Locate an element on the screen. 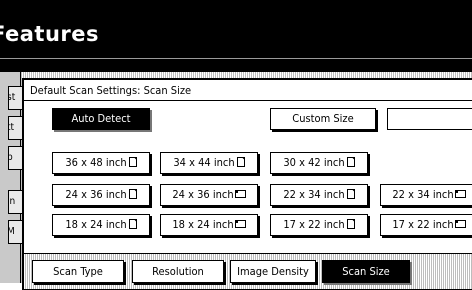 This screenshot has height=290, width=472. dialog-title-divider is located at coordinates (248, 100).